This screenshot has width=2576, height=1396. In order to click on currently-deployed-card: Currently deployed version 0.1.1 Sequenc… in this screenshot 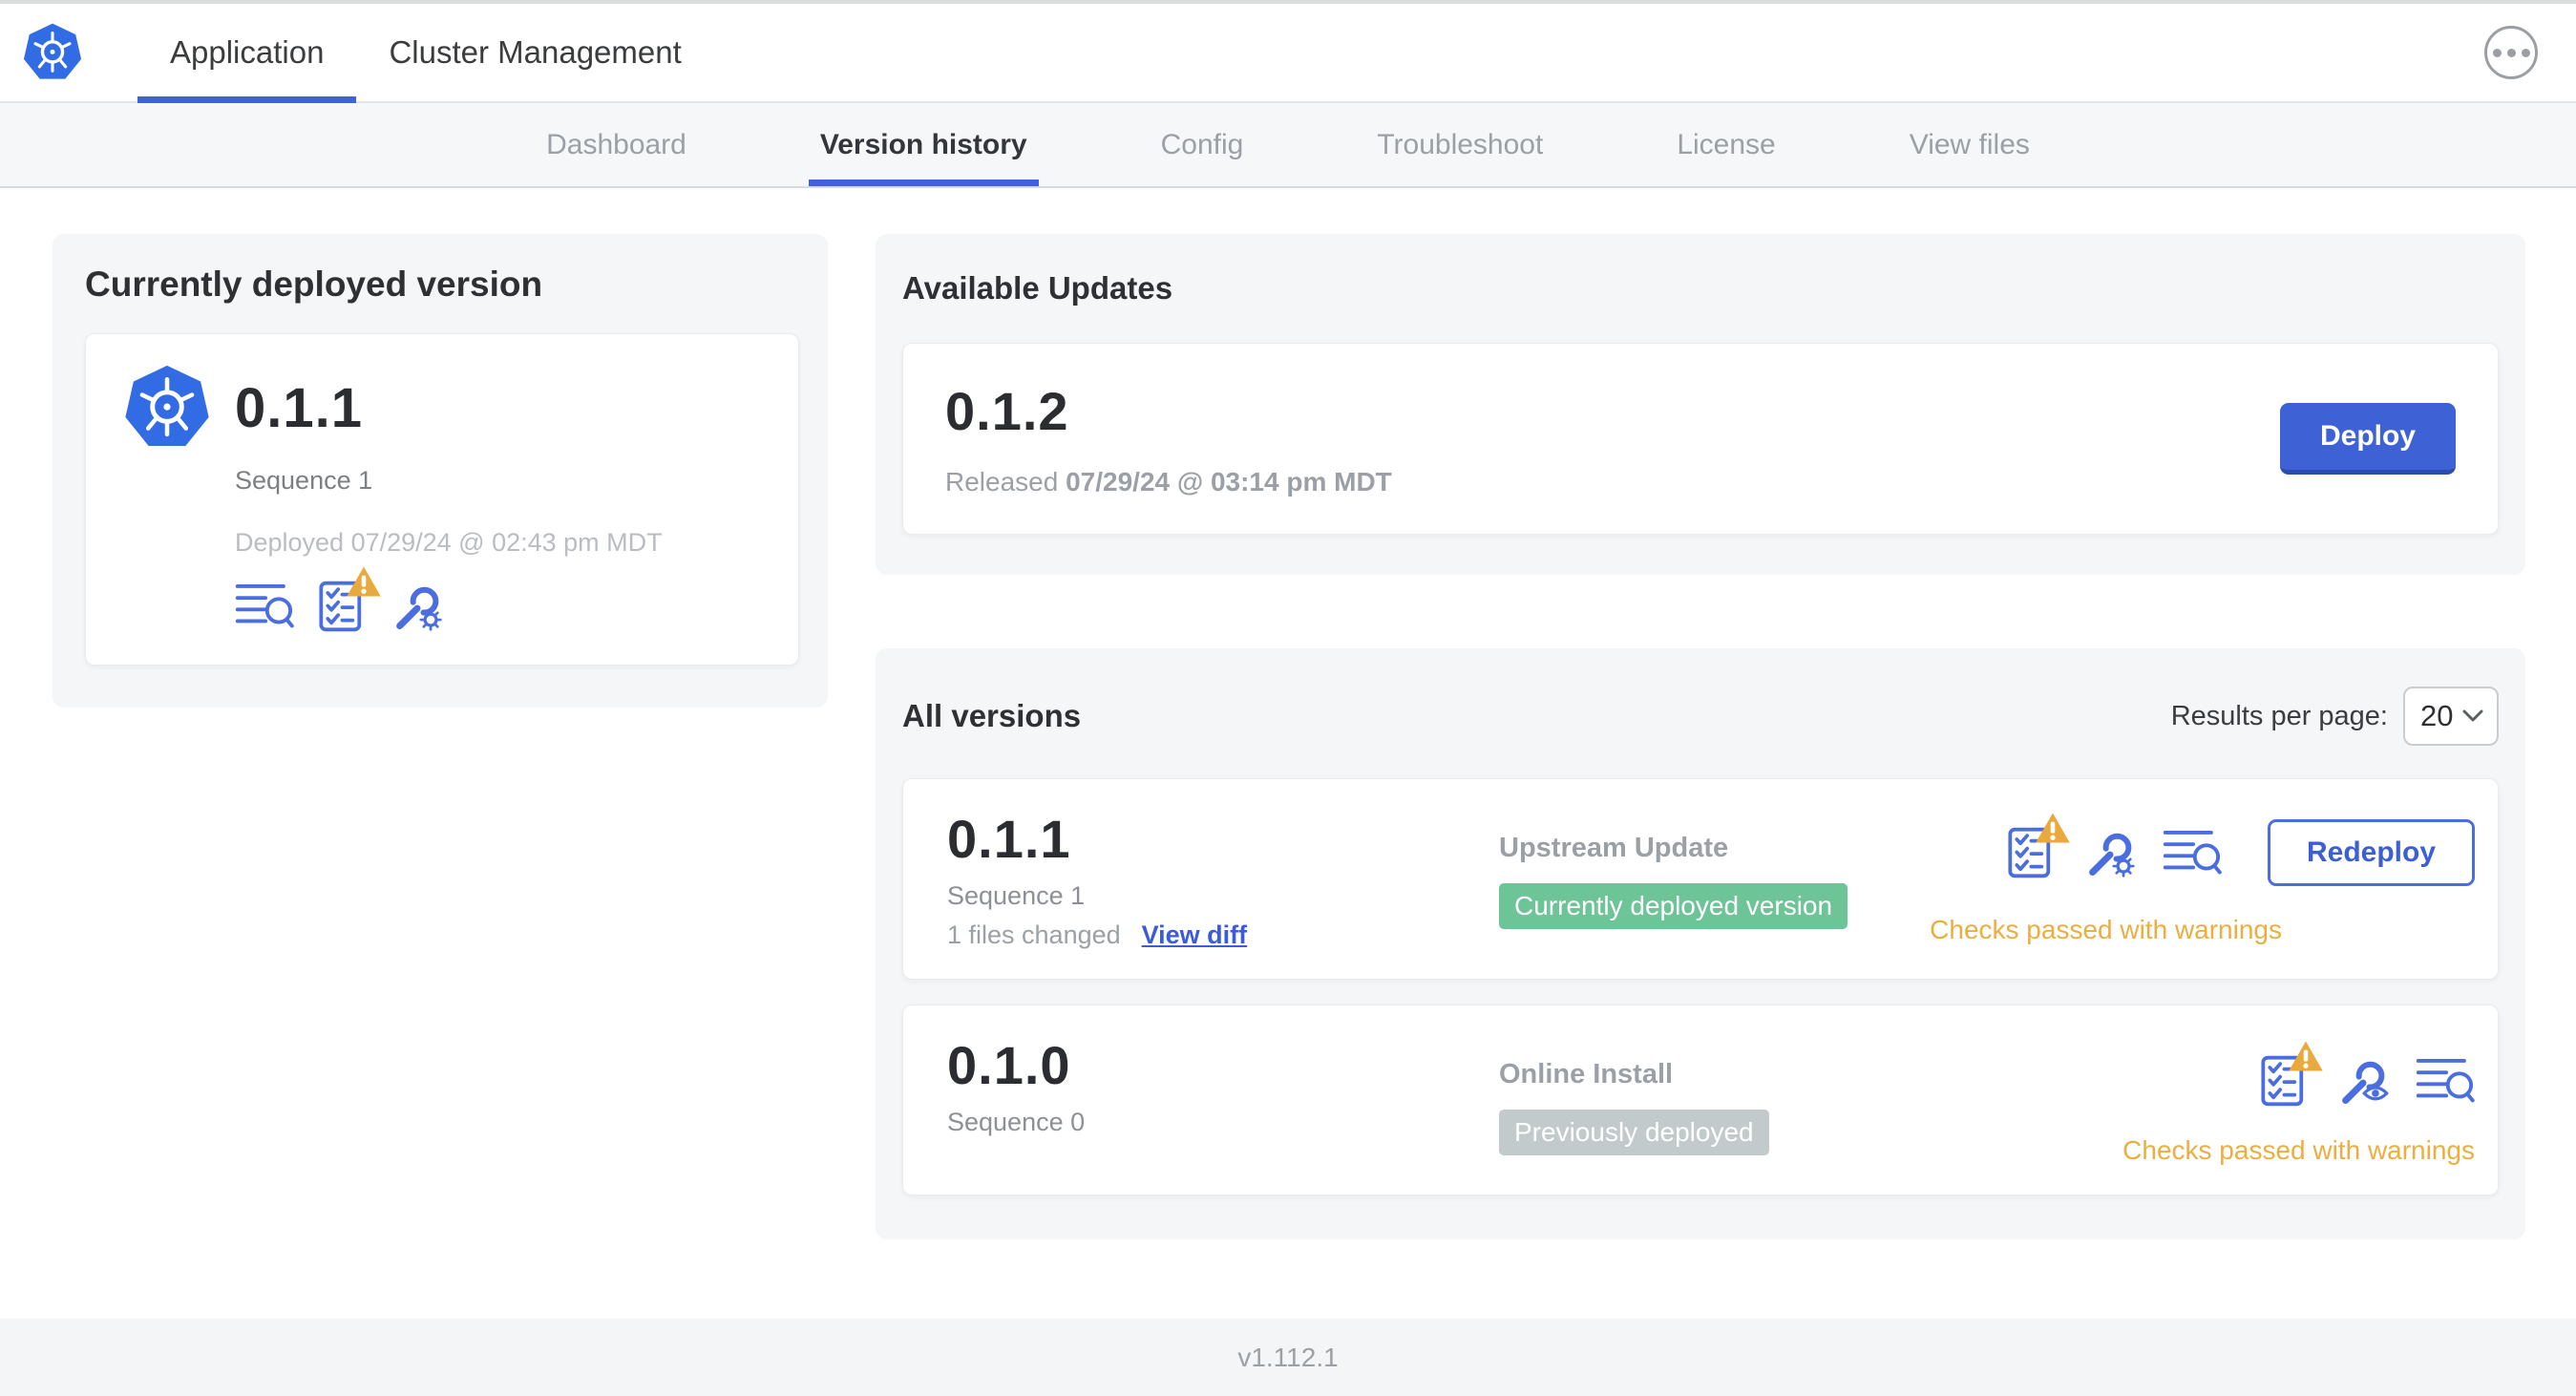, I will do `click(440, 471)`.